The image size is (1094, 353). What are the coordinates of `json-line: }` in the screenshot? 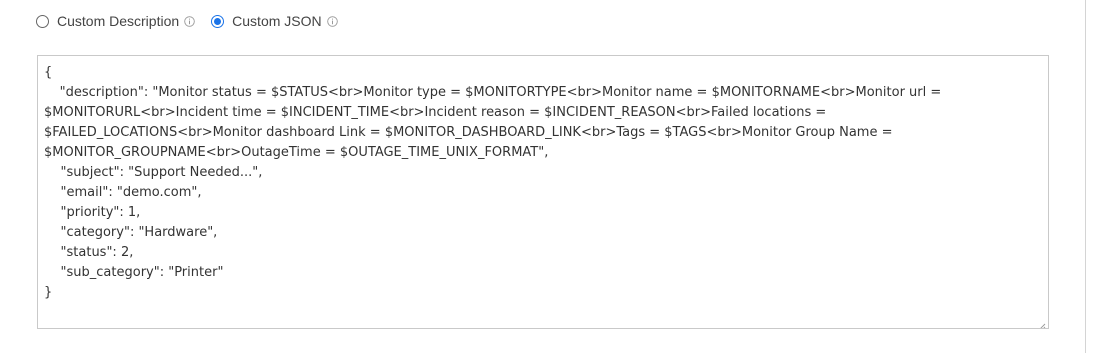 It's located at (48, 292).